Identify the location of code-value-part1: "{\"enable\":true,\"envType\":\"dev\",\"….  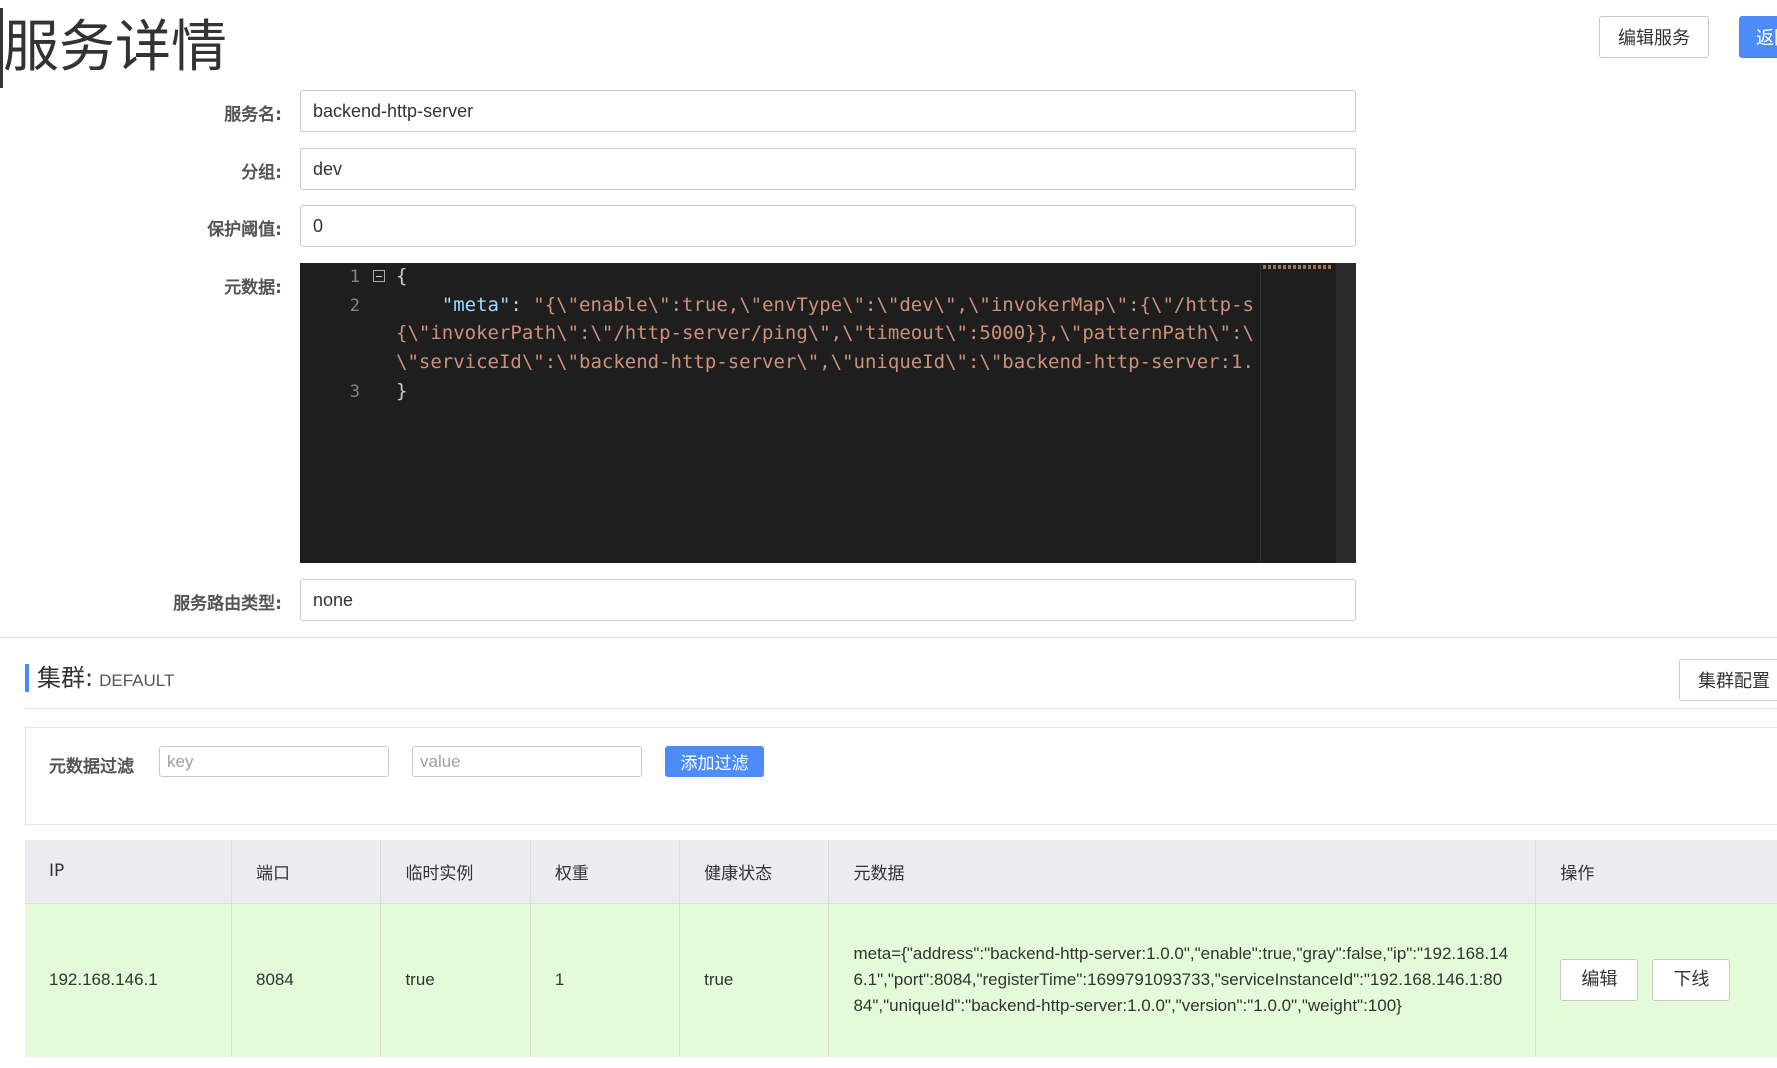
(893, 305).